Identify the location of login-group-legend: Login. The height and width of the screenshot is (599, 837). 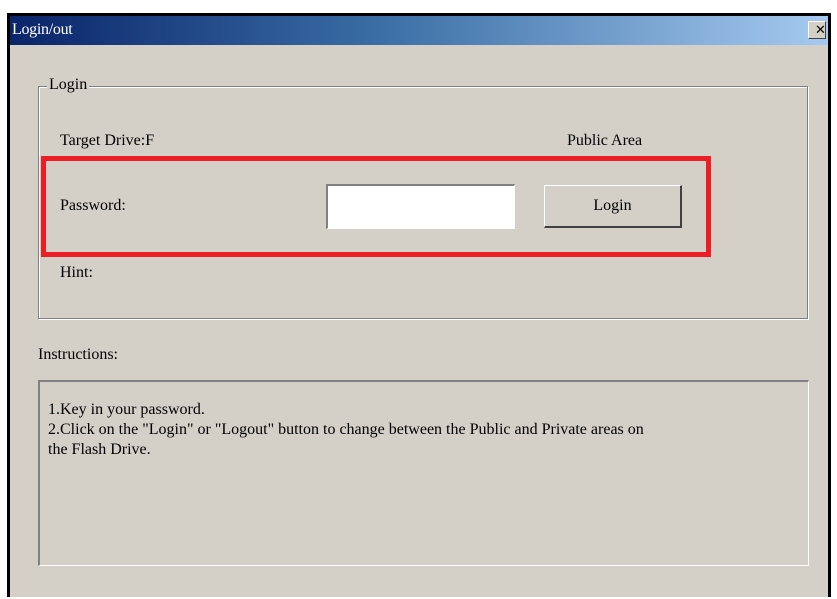
(68, 85).